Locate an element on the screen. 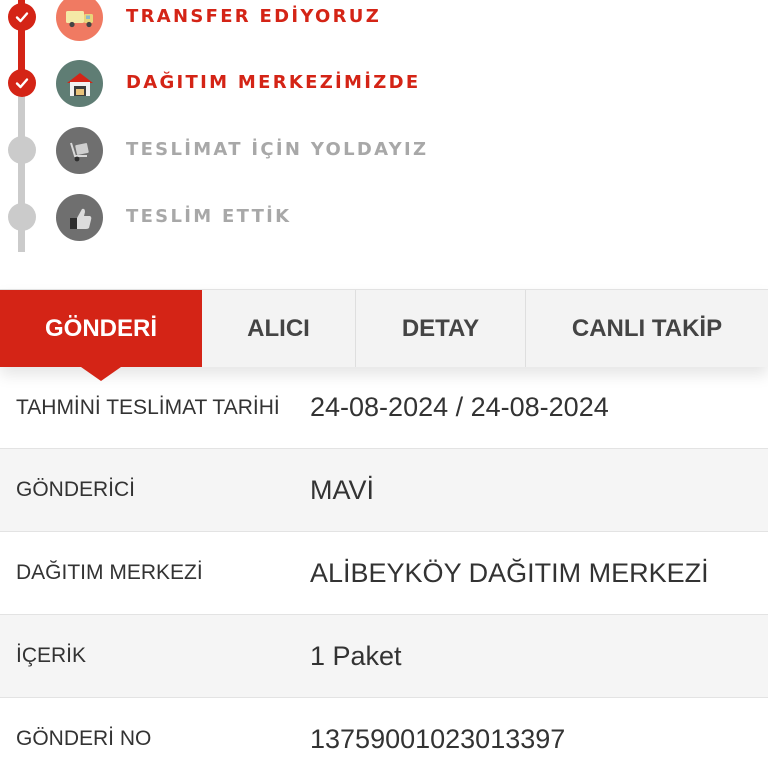 The image size is (768, 768). detail-label: GÖNDERİ NO is located at coordinates (84, 738).